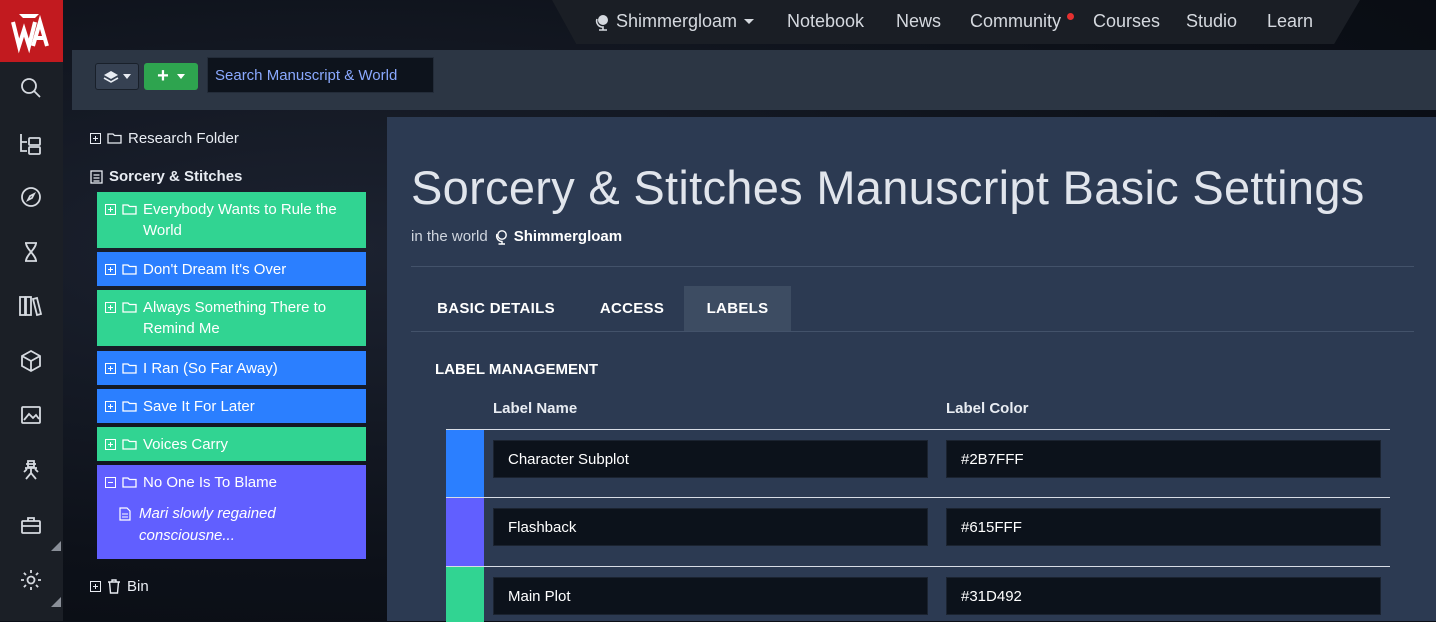 Image resolution: width=1436 pixels, height=622 pixels. Describe the element at coordinates (183, 138) in the screenshot. I see `tree-label: Research Folder` at that location.